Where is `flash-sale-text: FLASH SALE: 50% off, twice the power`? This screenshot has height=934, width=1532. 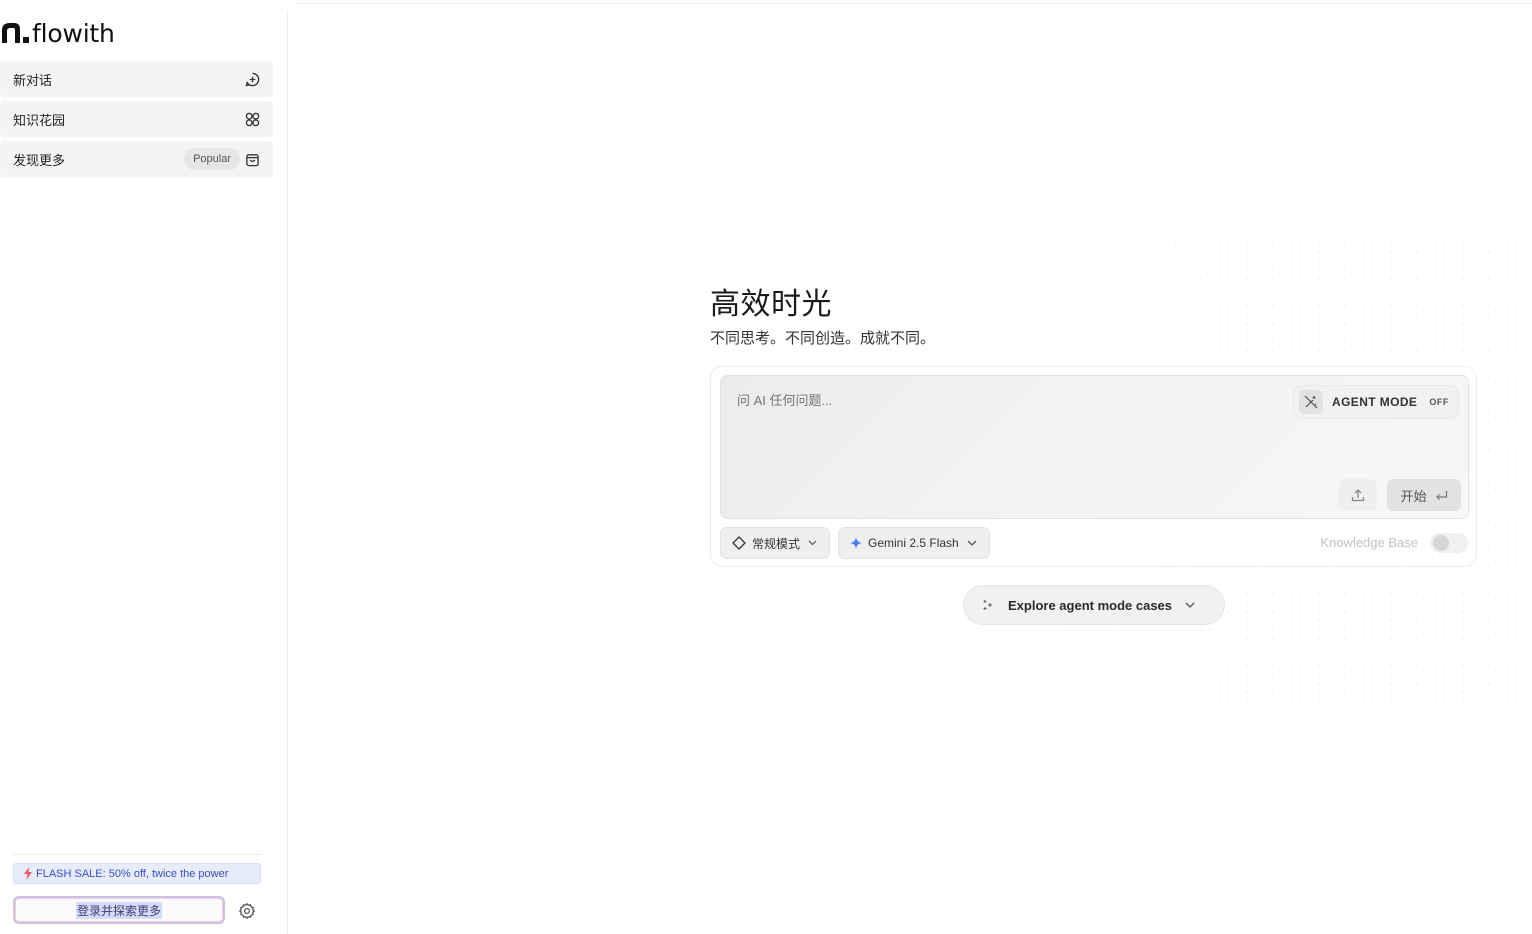 flash-sale-text: FLASH SALE: 50% off, twice the power is located at coordinates (132, 873).